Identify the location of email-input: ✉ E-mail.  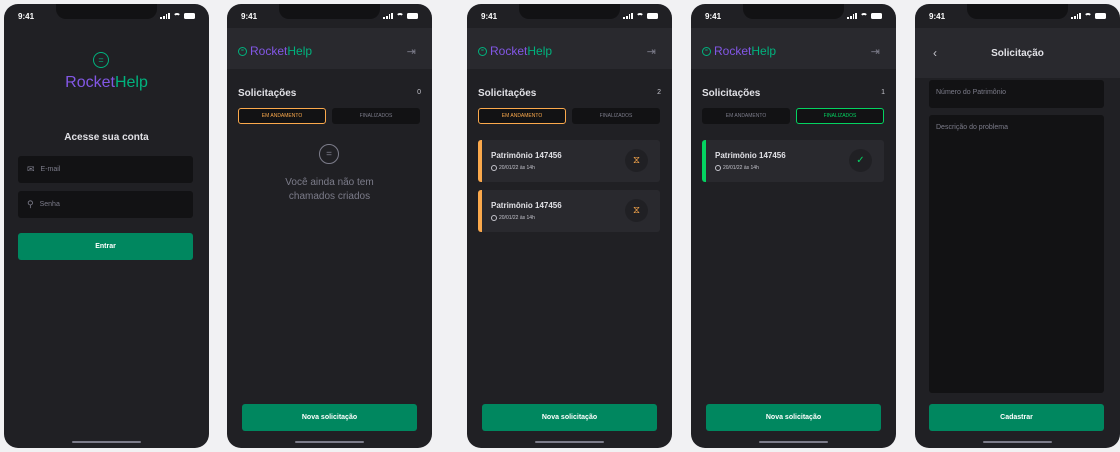
(105, 169).